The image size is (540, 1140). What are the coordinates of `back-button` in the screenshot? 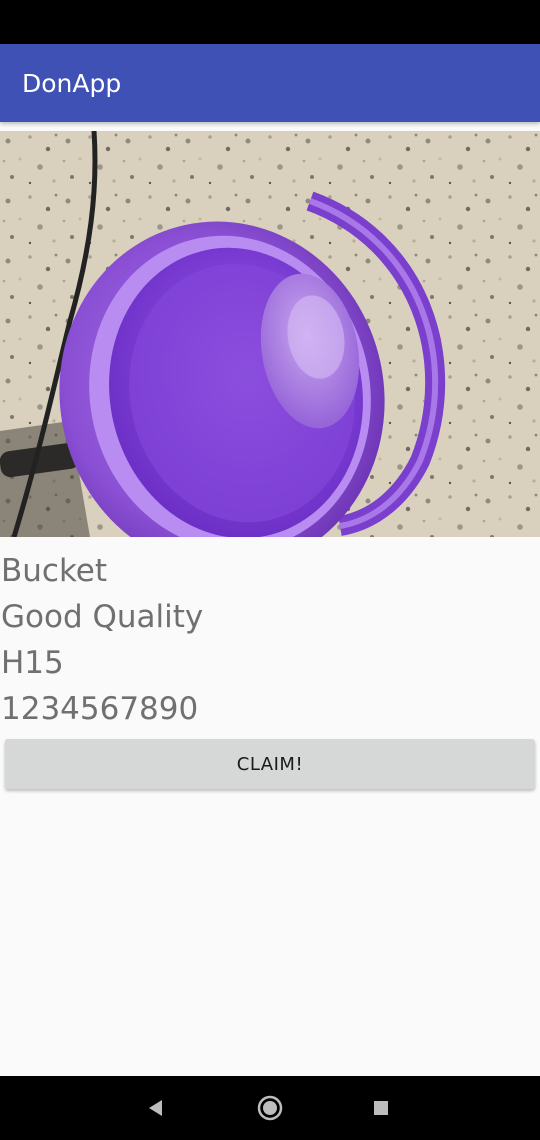 It's located at (156, 1108).